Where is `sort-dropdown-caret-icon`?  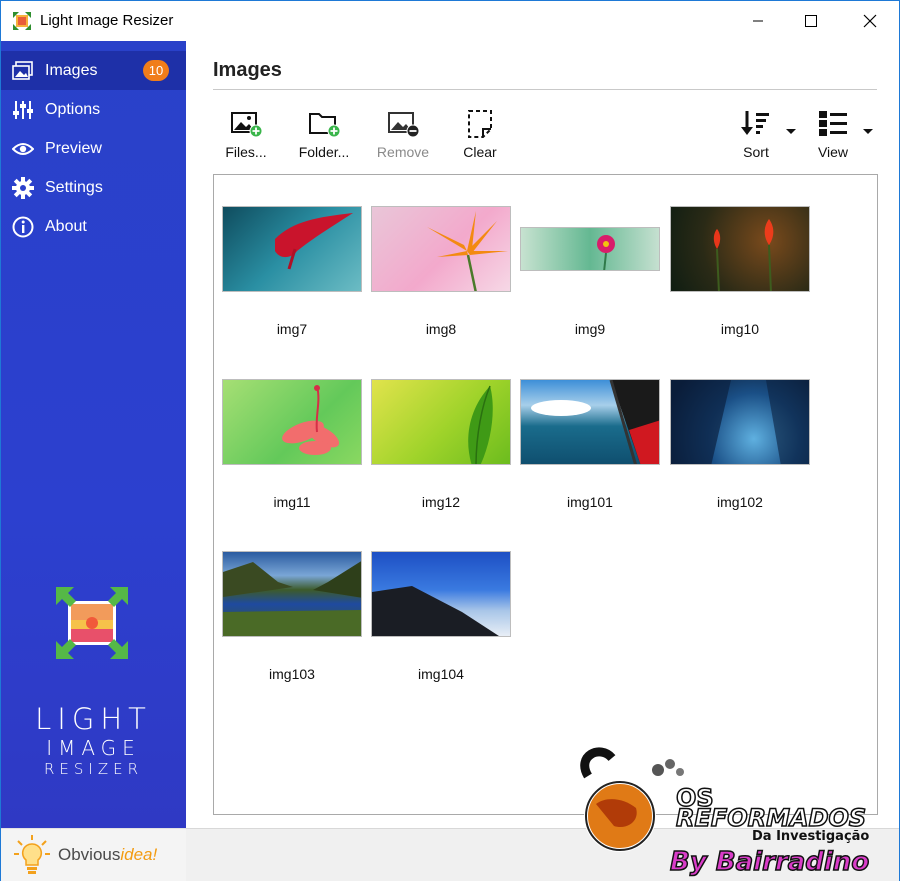
sort-dropdown-caret-icon is located at coordinates (791, 131).